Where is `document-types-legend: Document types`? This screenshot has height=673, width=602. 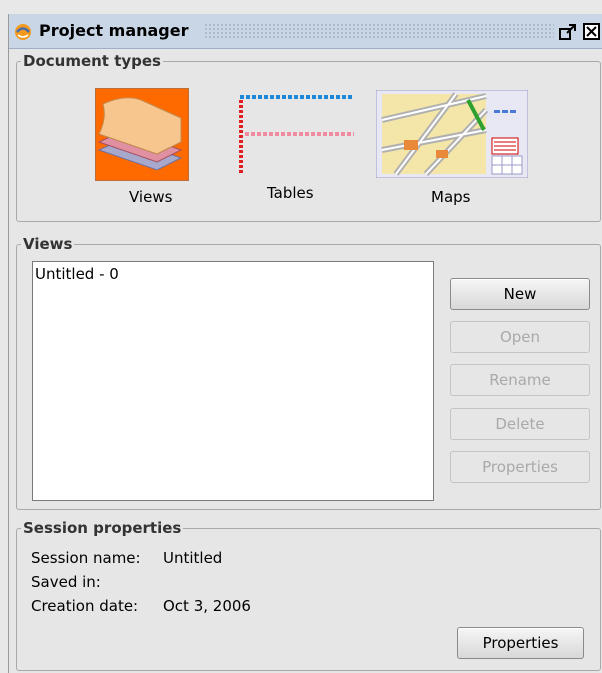 document-types-legend: Document types is located at coordinates (92, 61).